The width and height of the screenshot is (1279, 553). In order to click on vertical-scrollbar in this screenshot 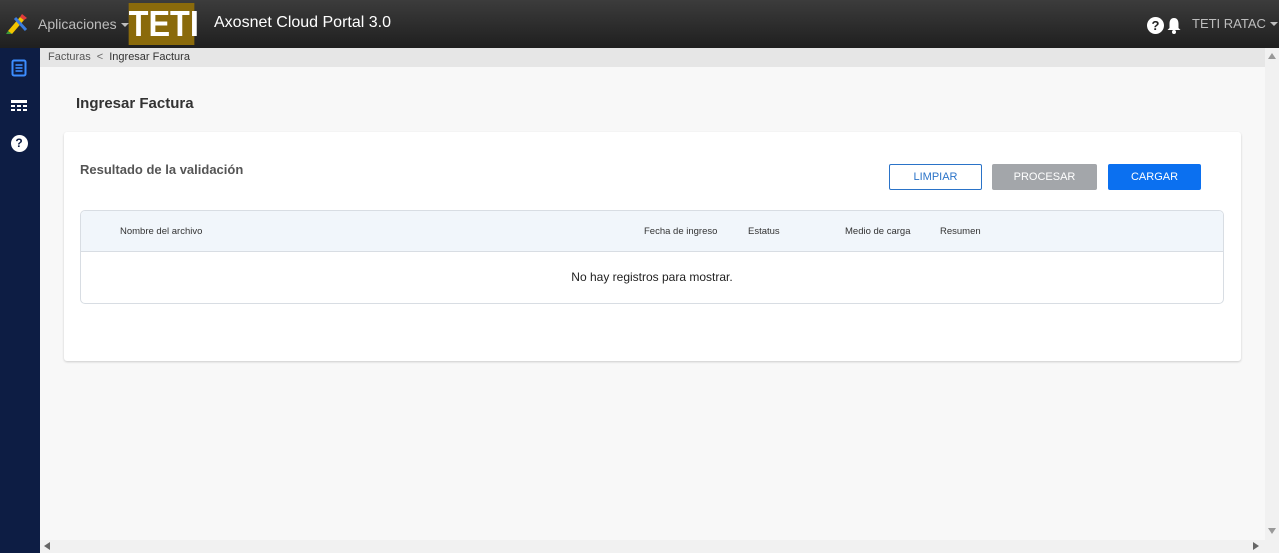, I will do `click(1272, 294)`.